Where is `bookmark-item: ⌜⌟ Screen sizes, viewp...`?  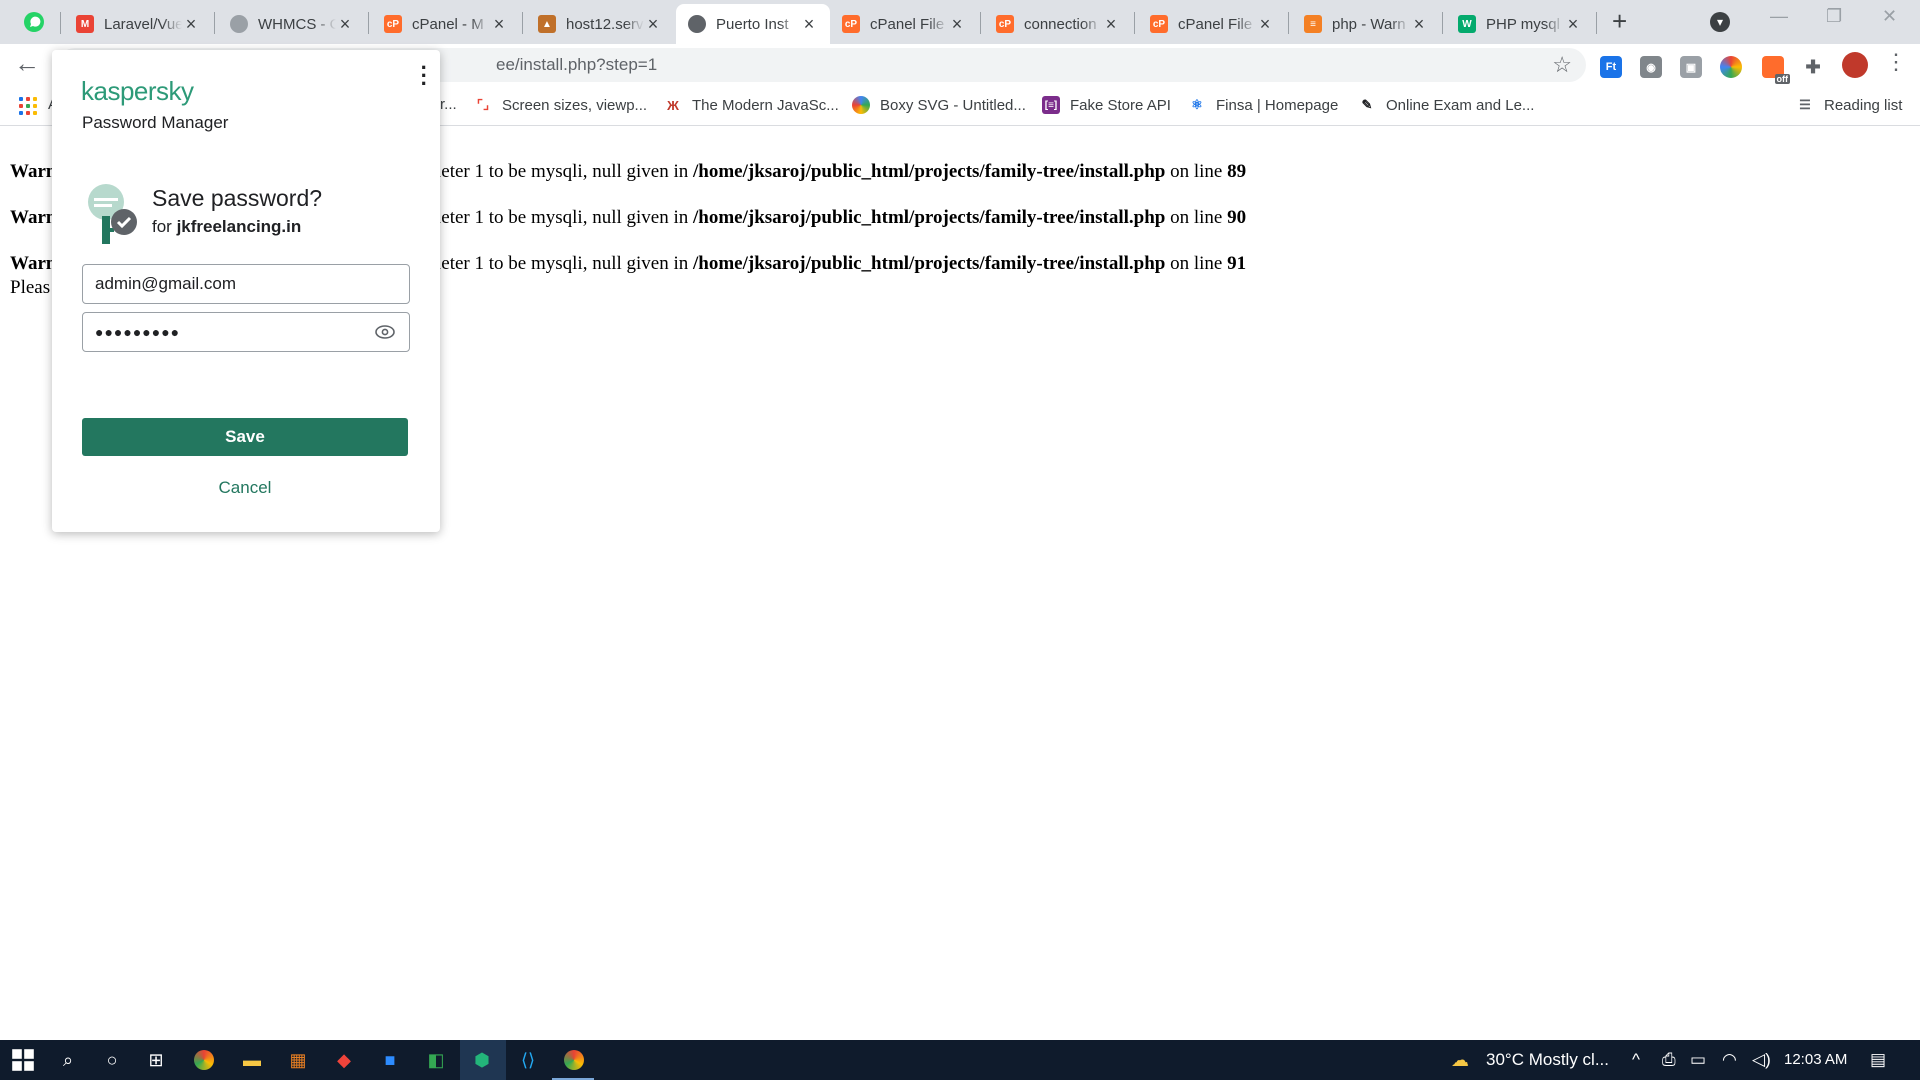
bookmark-item: ⌜⌟ Screen sizes, viewp... is located at coordinates (560, 105).